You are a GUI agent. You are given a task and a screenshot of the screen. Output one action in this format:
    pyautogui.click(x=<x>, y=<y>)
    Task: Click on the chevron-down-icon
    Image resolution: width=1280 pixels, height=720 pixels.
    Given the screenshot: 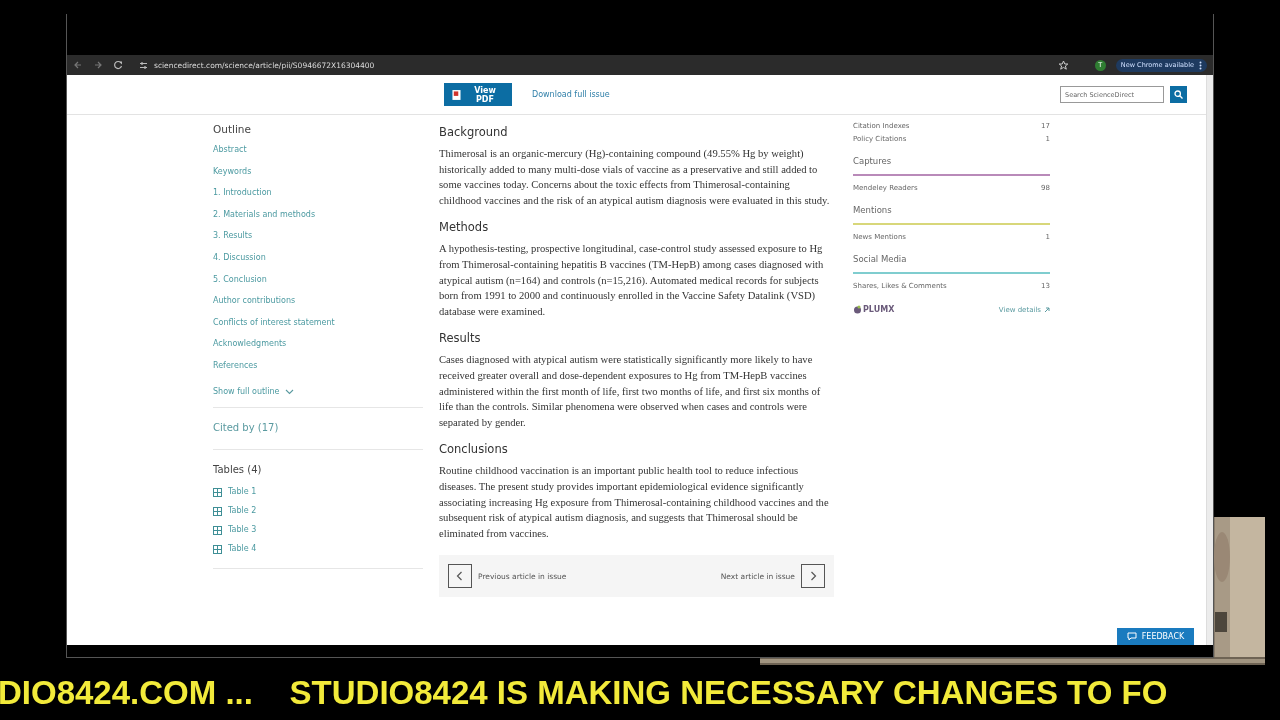 What is the action you would take?
    pyautogui.click(x=289, y=391)
    